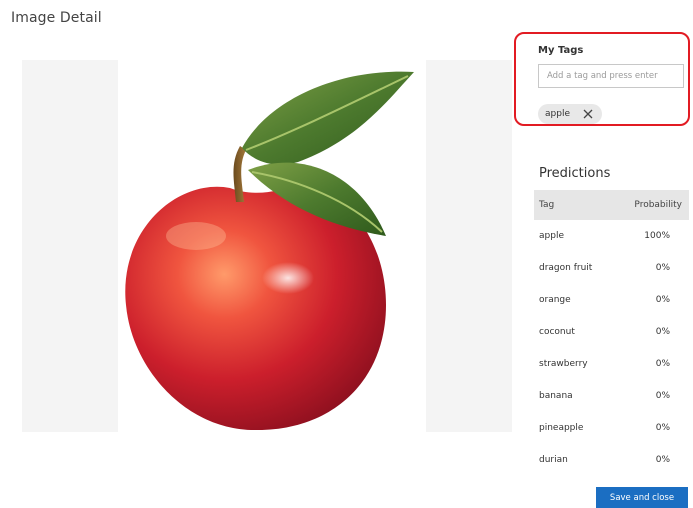 This screenshot has height=508, width=693. I want to click on predictions-header-row: Tag Probability, so click(611, 205).